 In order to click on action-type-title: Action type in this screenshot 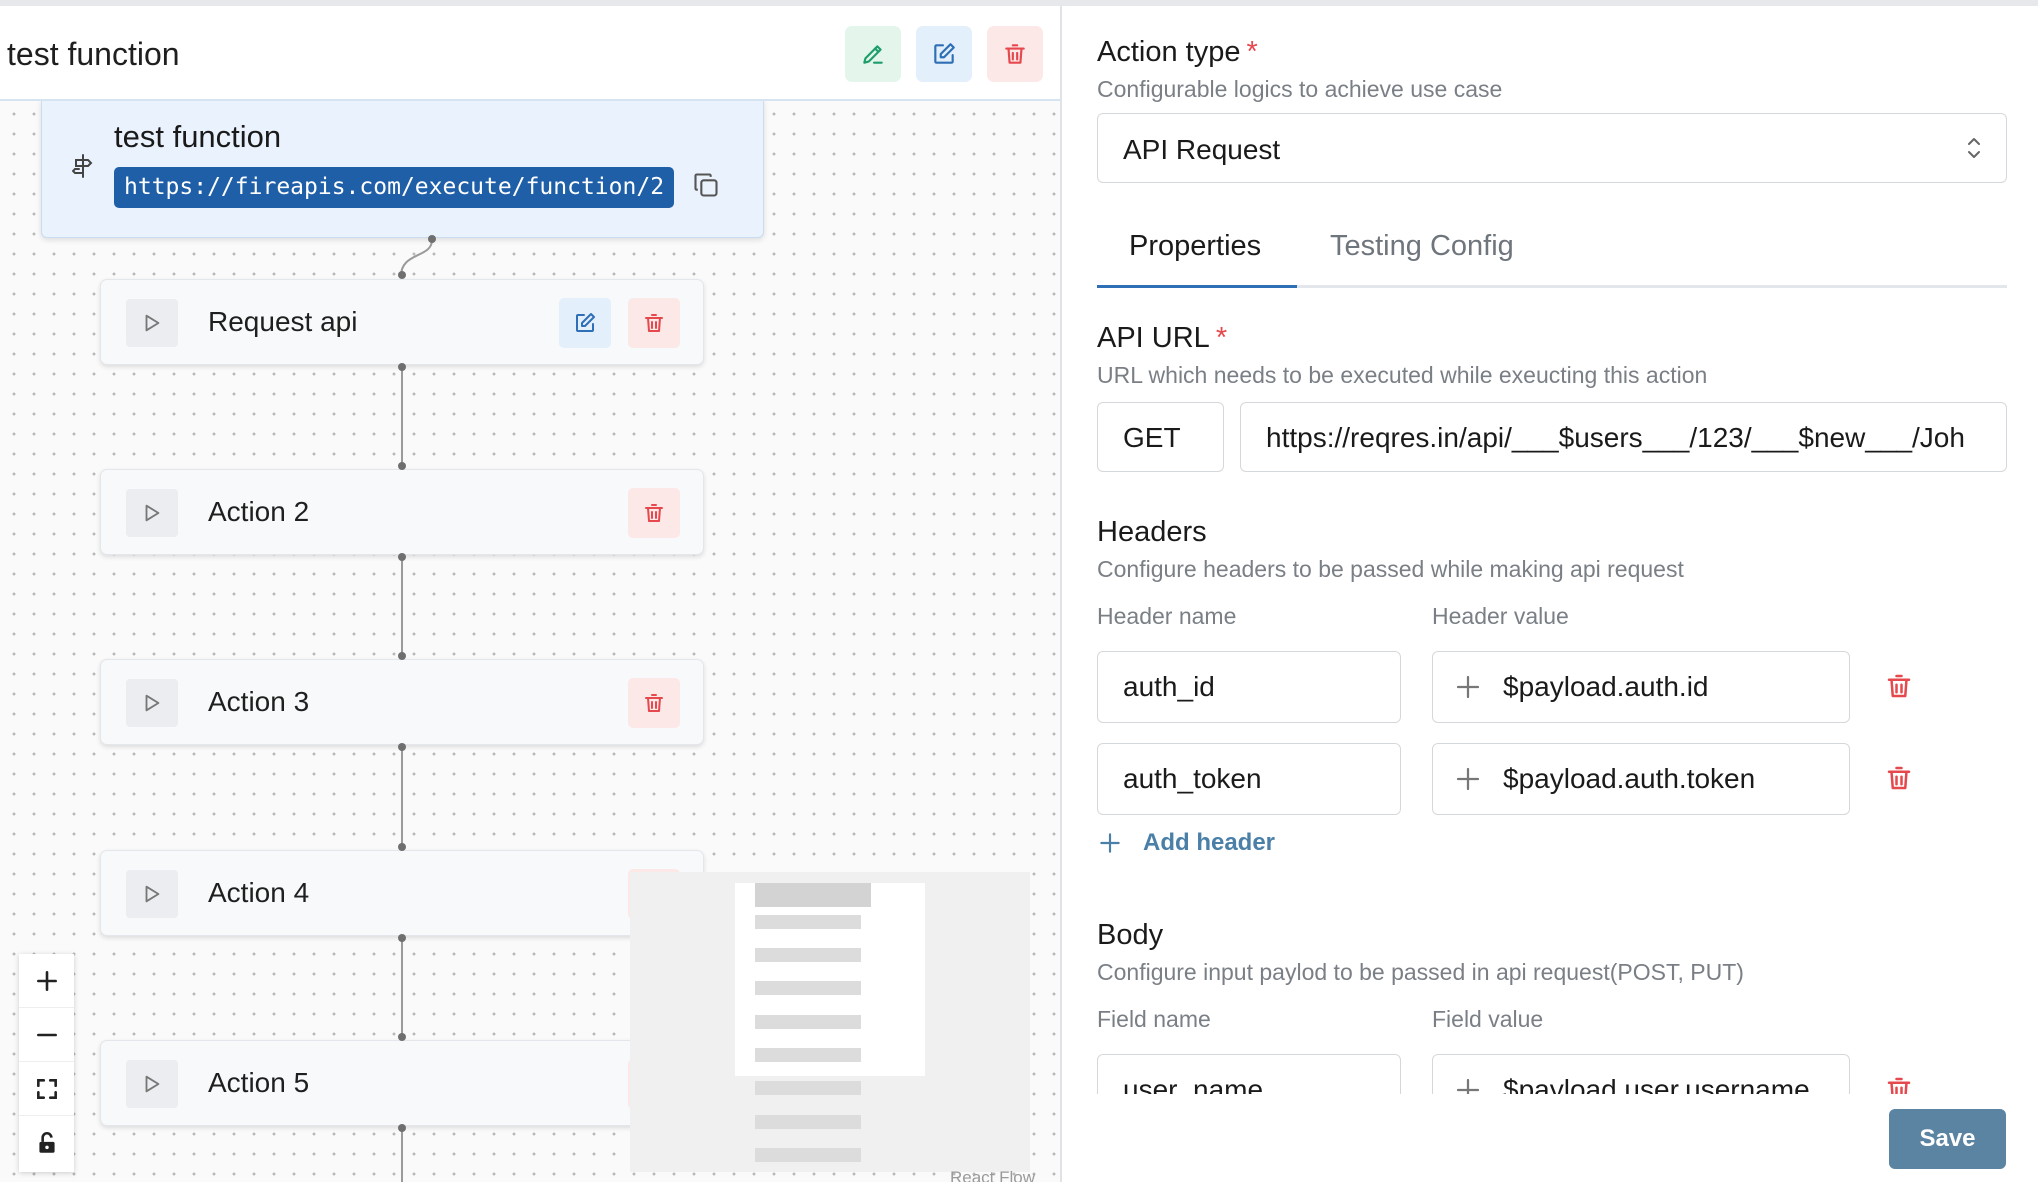, I will do `click(1169, 52)`.